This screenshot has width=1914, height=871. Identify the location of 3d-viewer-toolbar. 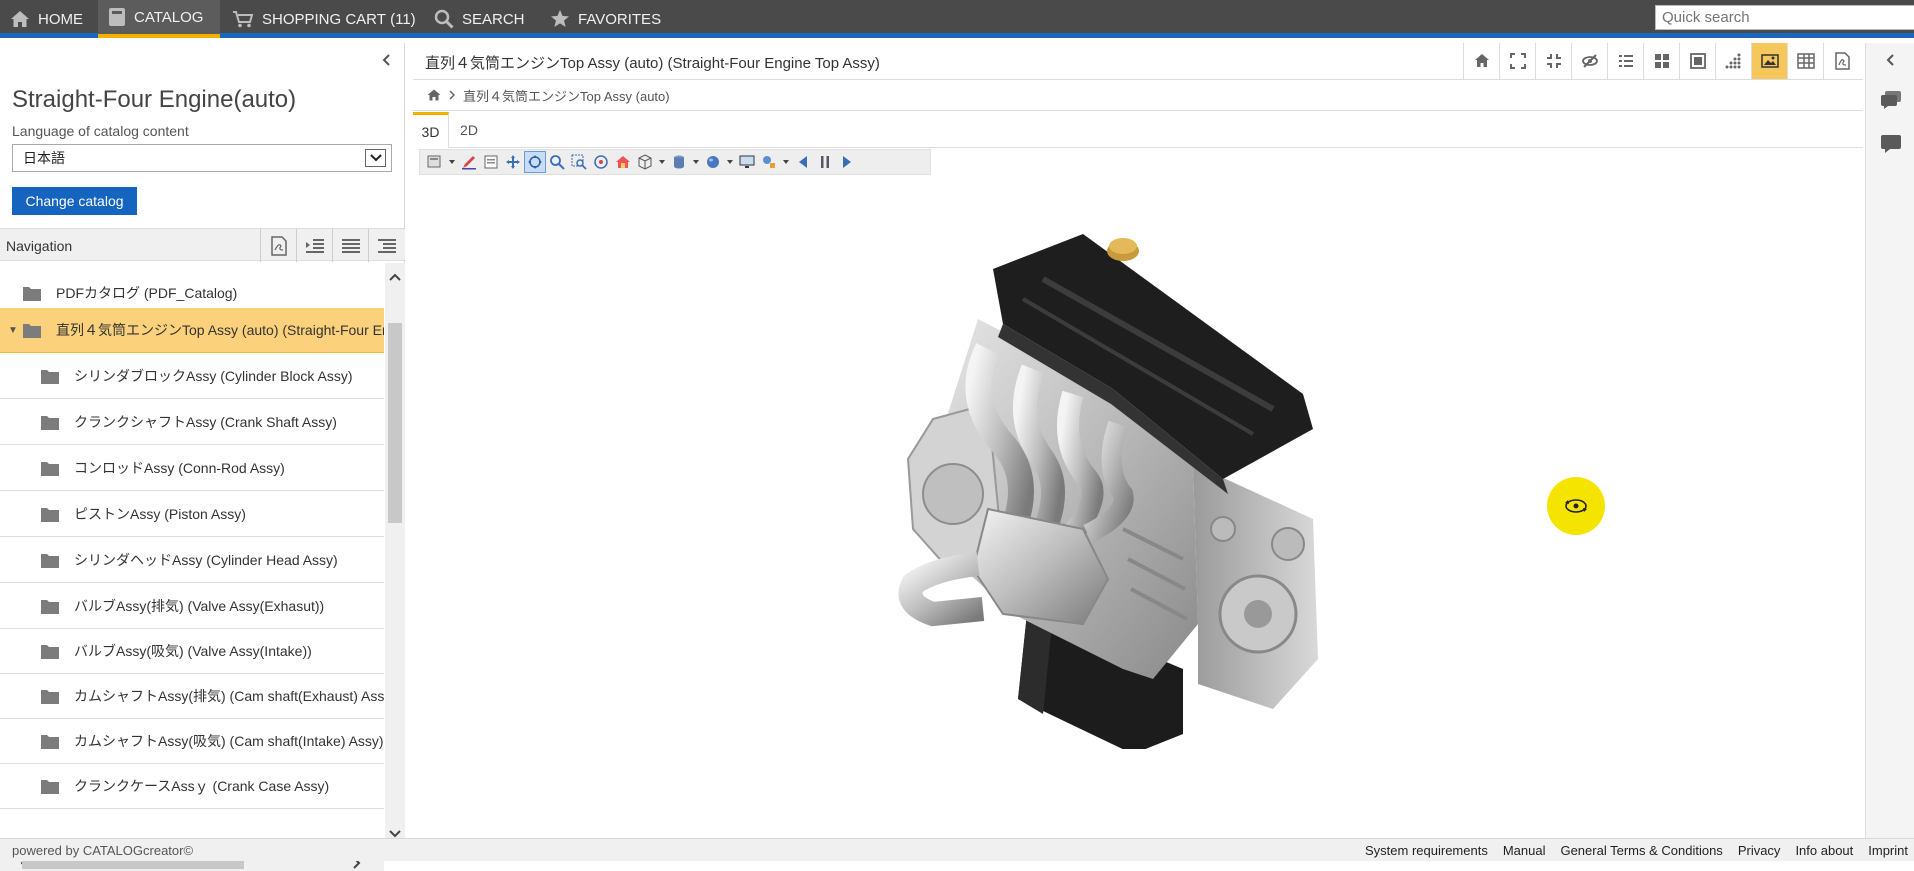
(675, 162).